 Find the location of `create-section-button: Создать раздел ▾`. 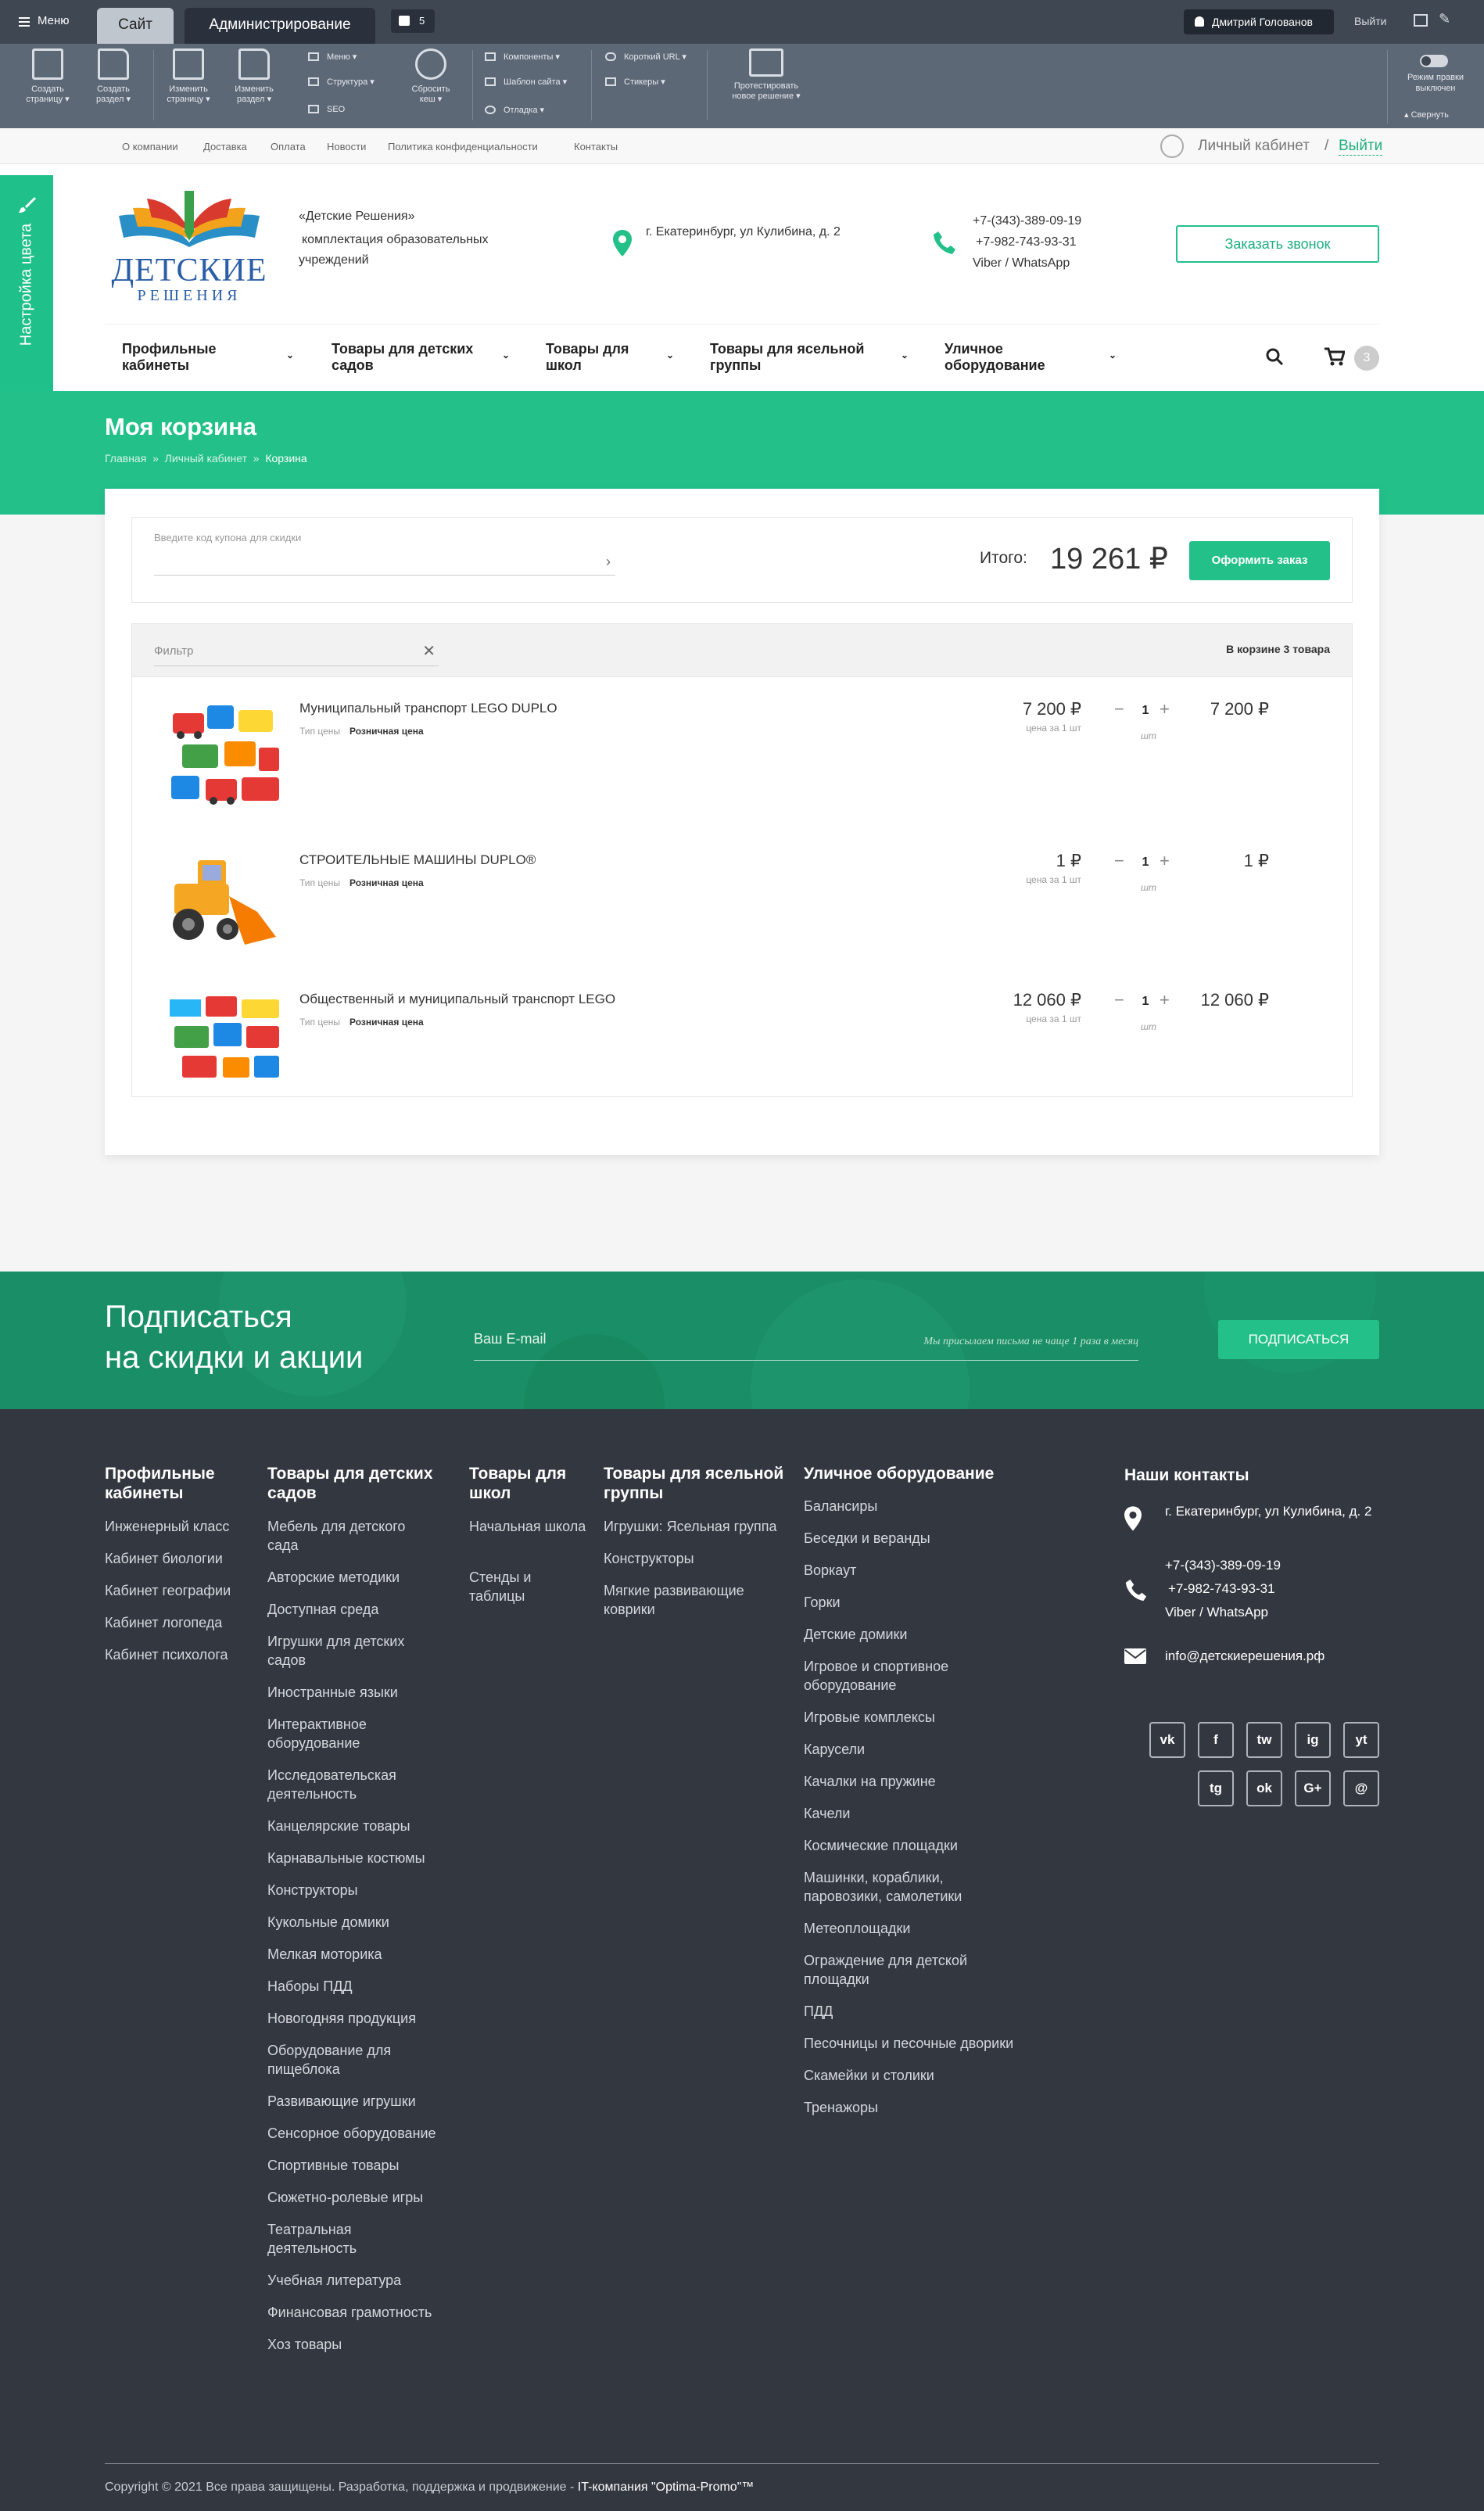

create-section-button: Создать раздел ▾ is located at coordinates (113, 76).